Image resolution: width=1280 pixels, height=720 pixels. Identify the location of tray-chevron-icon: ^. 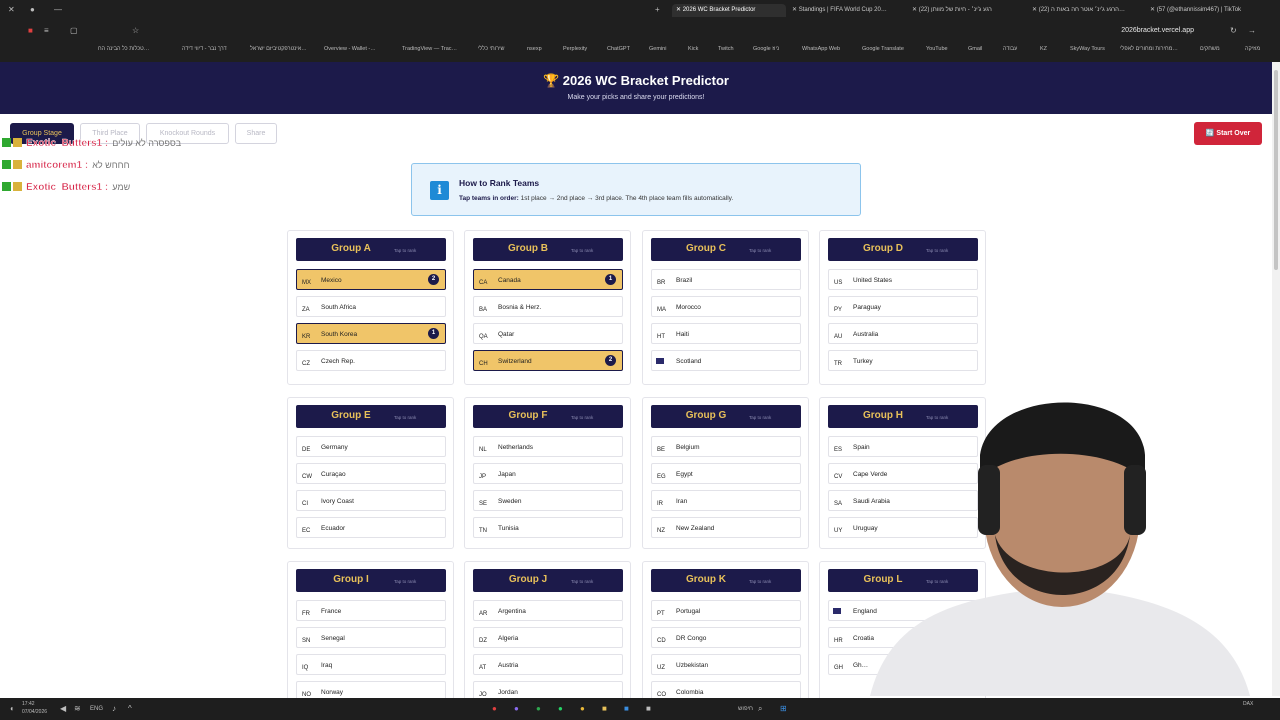
(130, 708).